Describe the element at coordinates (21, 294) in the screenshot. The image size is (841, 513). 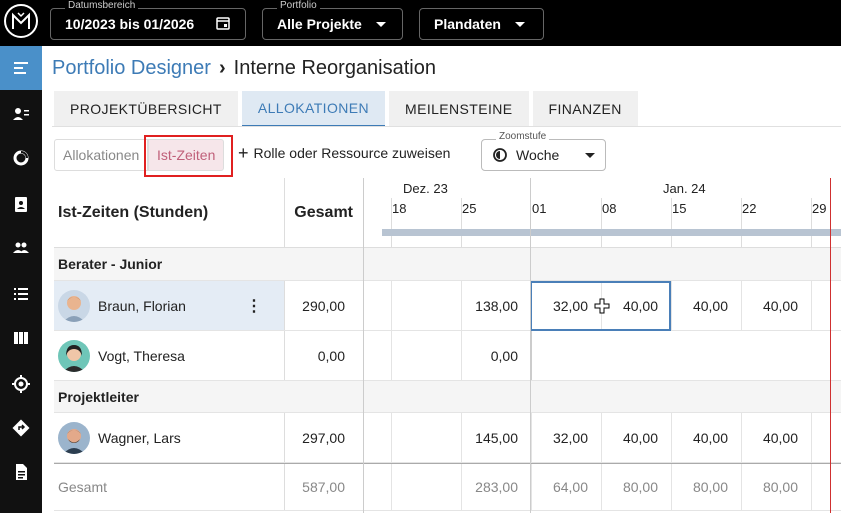
I see `list-icon` at that location.